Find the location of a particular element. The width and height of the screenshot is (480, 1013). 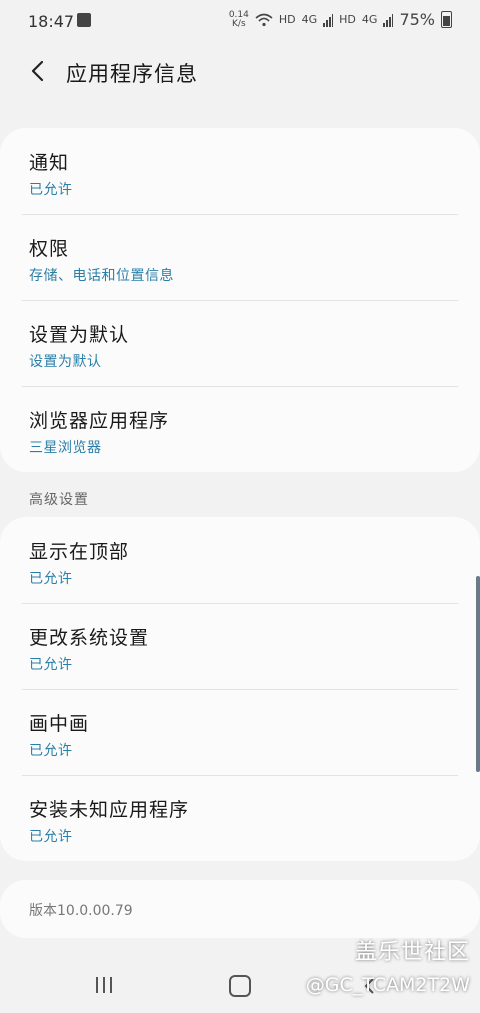

list-item-notifications: 通知 已允许 is located at coordinates (240, 171).